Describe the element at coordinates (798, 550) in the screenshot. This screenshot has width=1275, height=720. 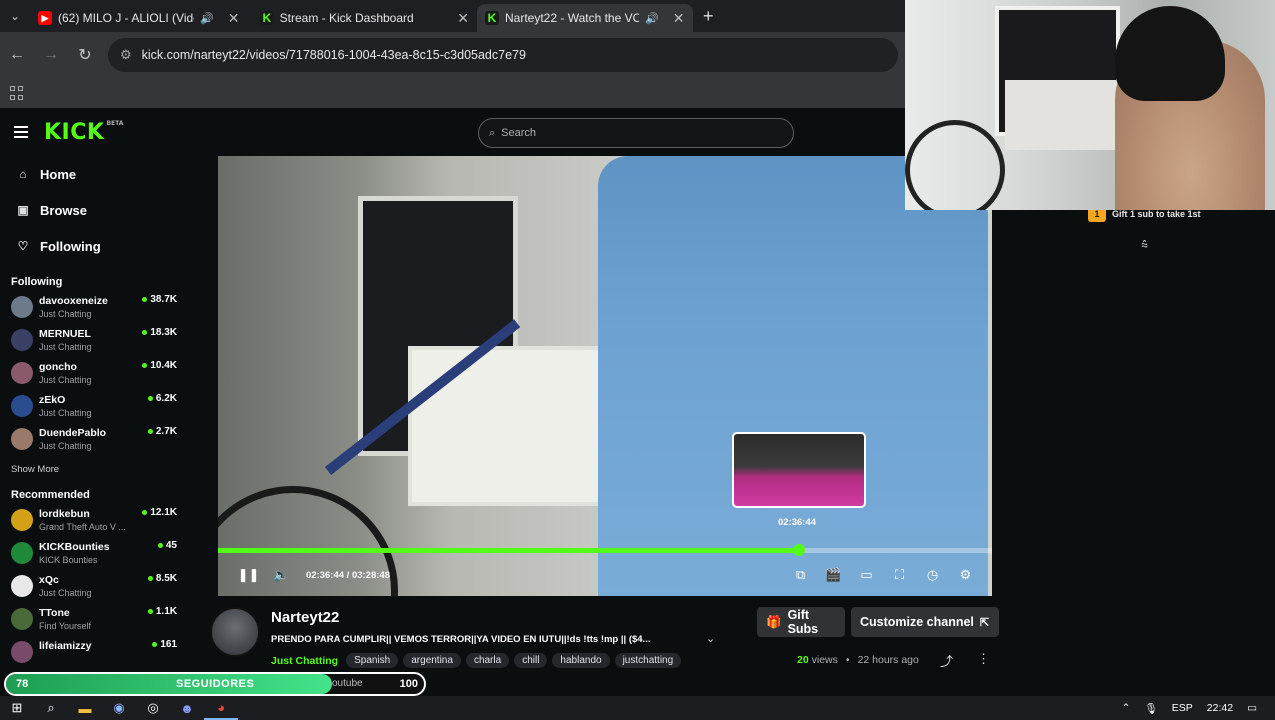
I see `seek-bar-handle` at that location.